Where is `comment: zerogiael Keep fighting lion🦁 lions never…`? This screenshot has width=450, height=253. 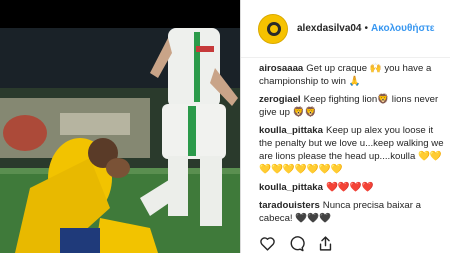
comment: zerogiael Keep fighting lion🦁 lions never… is located at coordinates (354, 106).